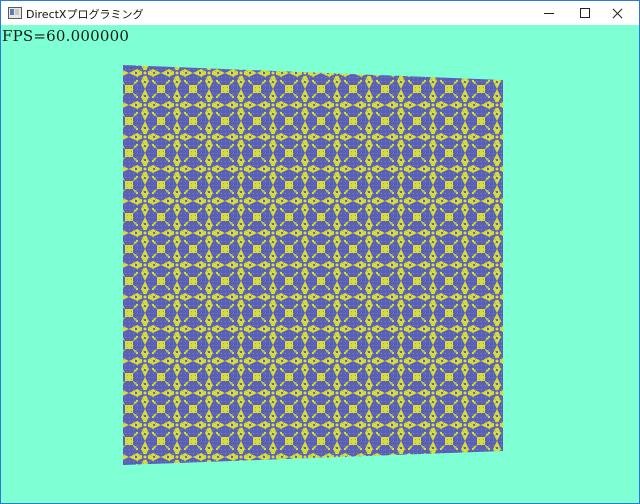  Describe the element at coordinates (15, 13) in the screenshot. I see `app-window-icon` at that location.